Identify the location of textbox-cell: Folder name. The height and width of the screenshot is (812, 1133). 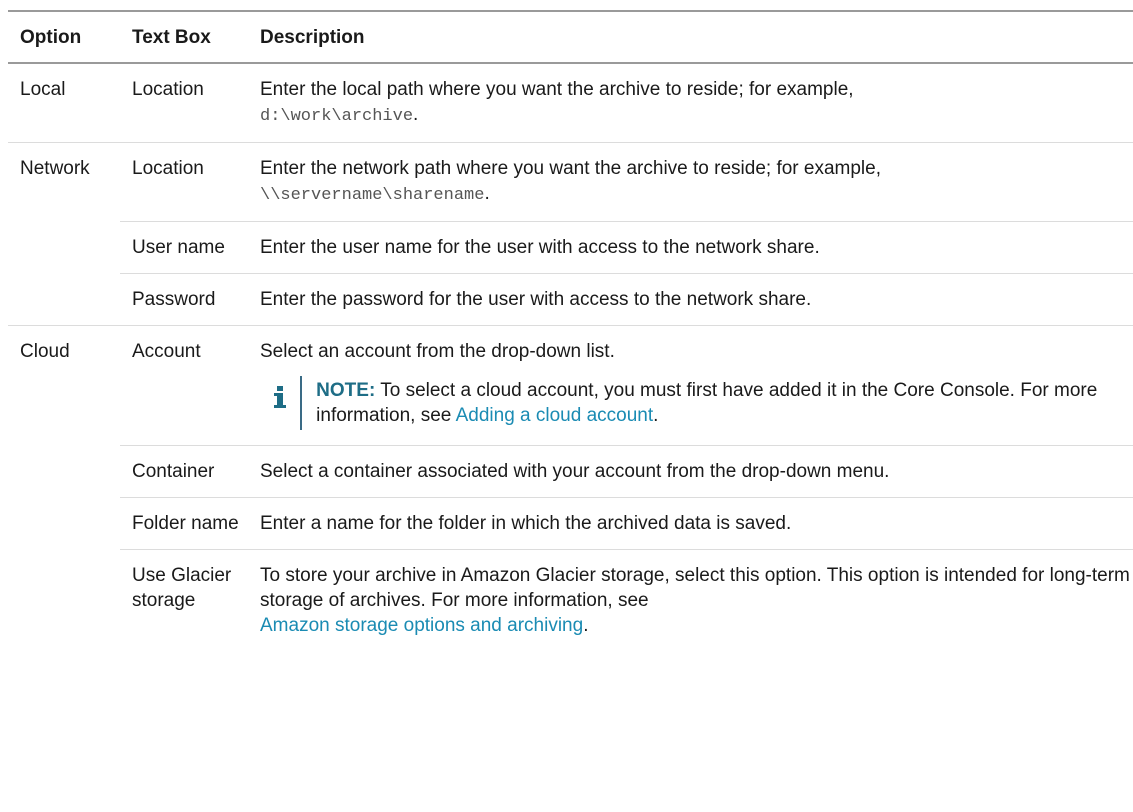
(184, 523).